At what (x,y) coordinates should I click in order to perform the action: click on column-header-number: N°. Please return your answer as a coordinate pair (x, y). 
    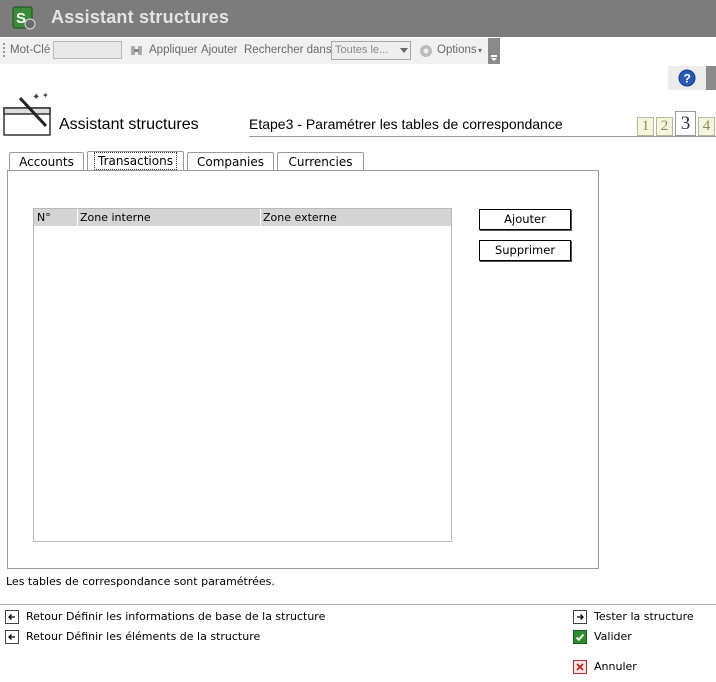
    Looking at the image, I should click on (55, 217).